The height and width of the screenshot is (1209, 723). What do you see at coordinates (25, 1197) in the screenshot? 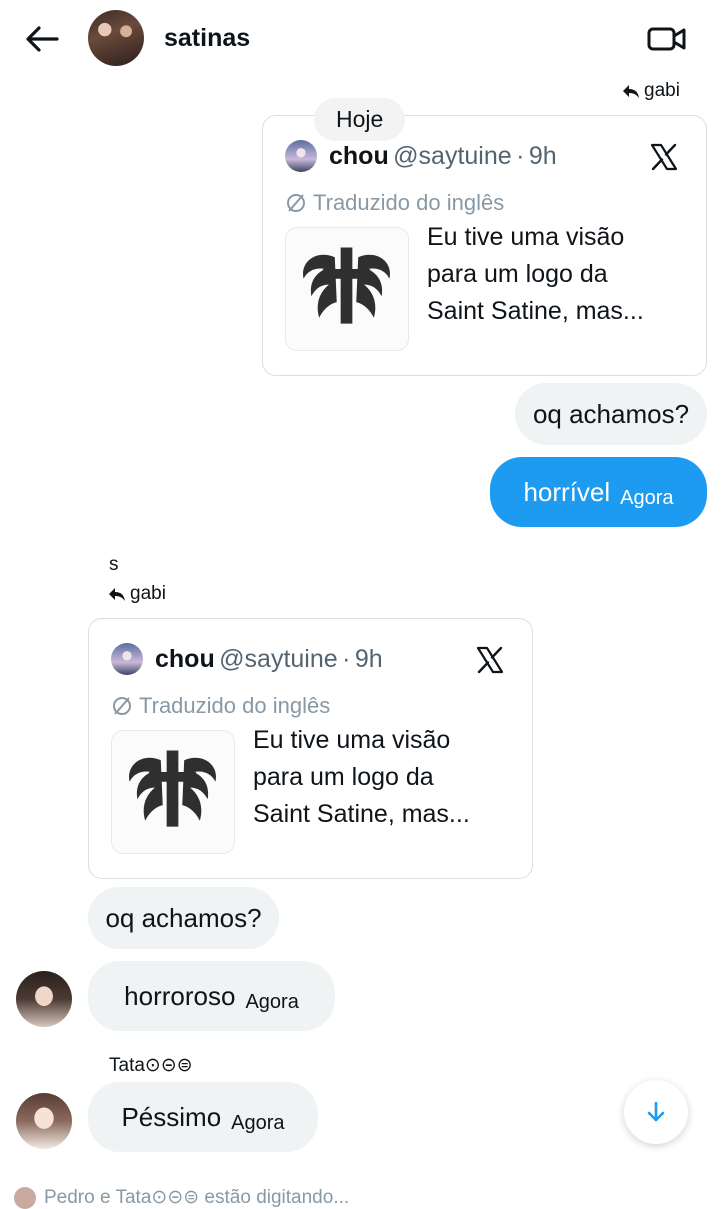
I see `typing-avatar` at bounding box center [25, 1197].